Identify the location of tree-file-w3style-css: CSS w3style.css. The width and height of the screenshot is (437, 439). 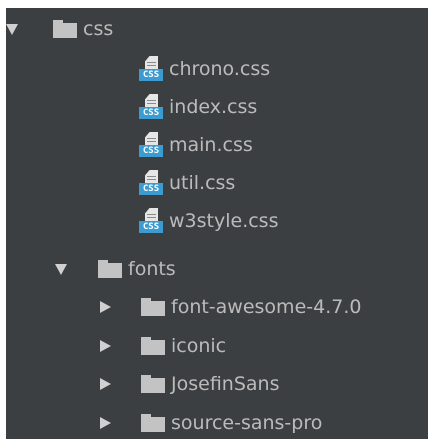
(217, 221).